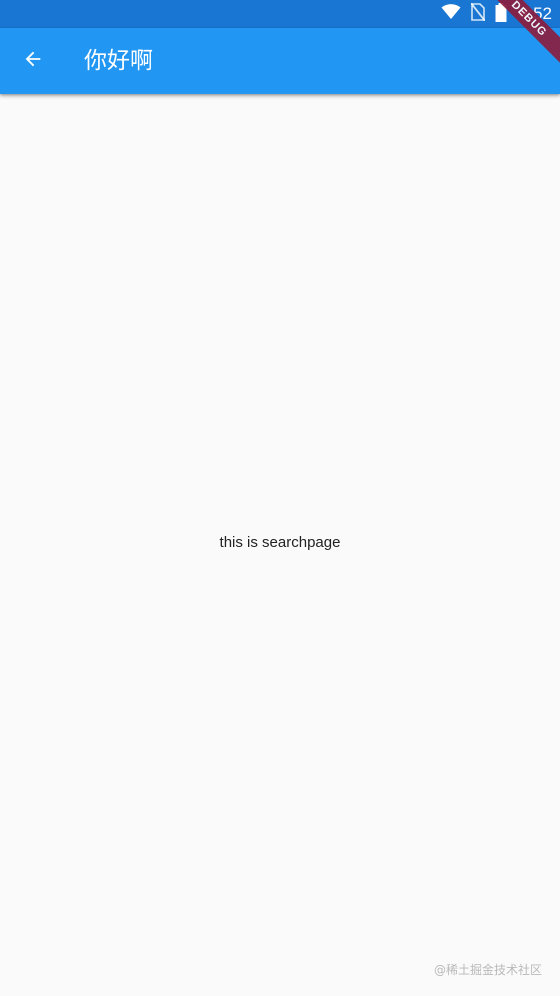 The width and height of the screenshot is (560, 996). Describe the element at coordinates (280, 61) in the screenshot. I see `app-bar: 你好啊` at that location.